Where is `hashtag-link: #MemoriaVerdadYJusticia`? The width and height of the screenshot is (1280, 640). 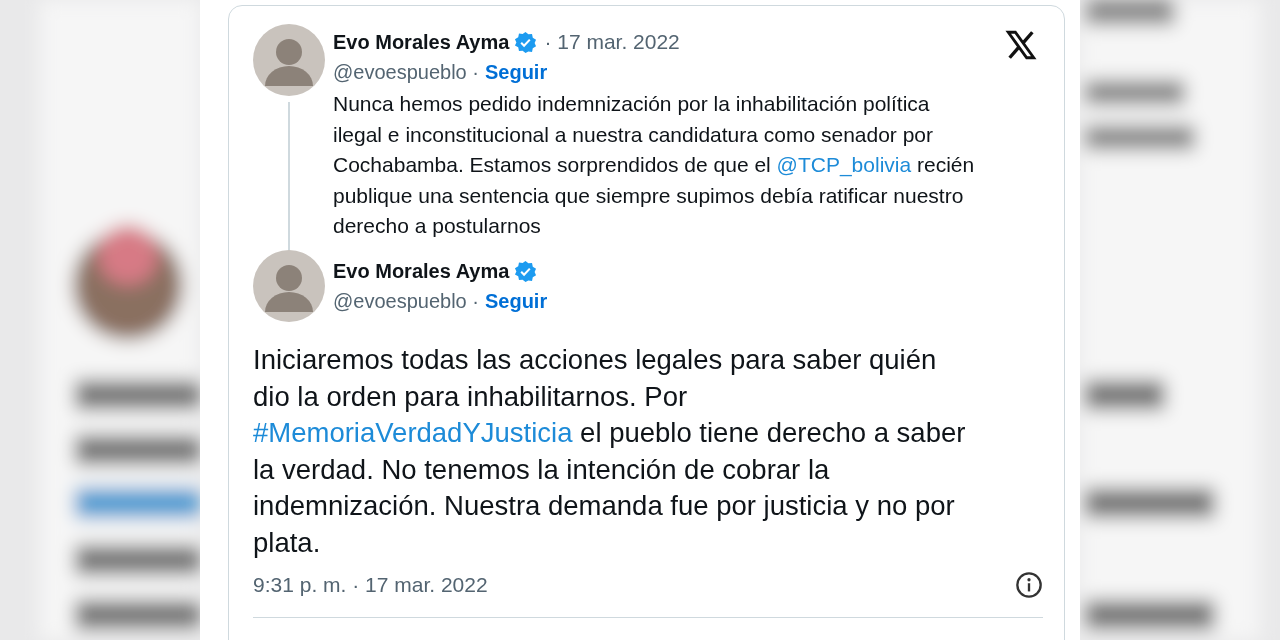
hashtag-link: #MemoriaVerdadYJusticia is located at coordinates (413, 432).